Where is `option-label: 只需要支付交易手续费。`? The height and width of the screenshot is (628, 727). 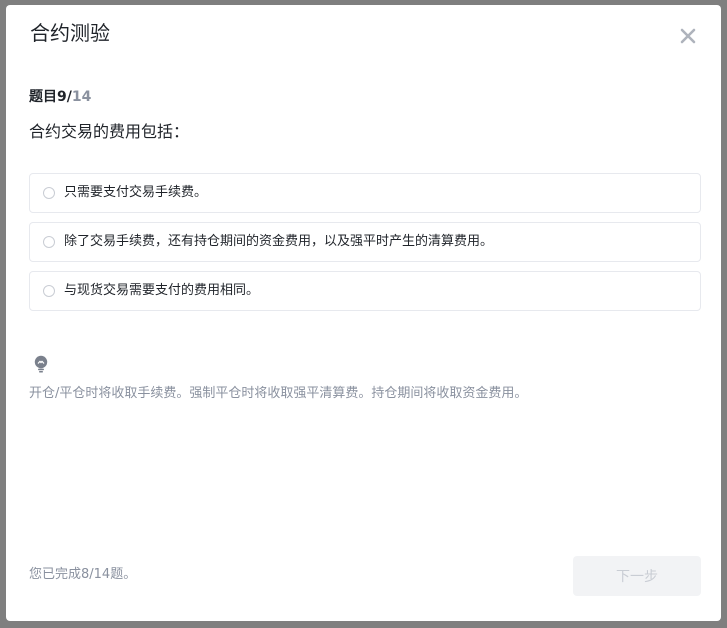
option-label: 只需要支付交易手续费。 is located at coordinates (136, 192).